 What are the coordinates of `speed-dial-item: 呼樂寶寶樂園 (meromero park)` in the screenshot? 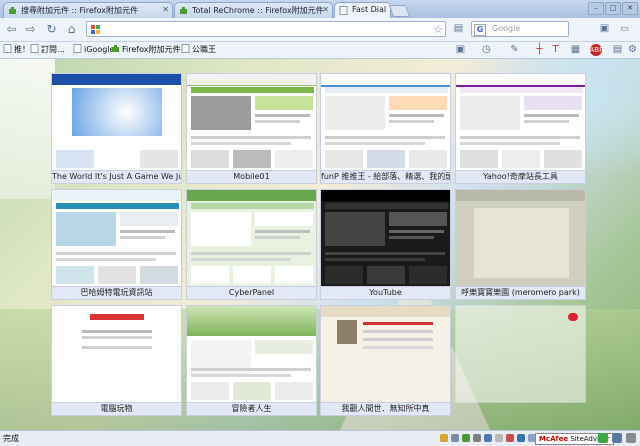 It's located at (520, 245).